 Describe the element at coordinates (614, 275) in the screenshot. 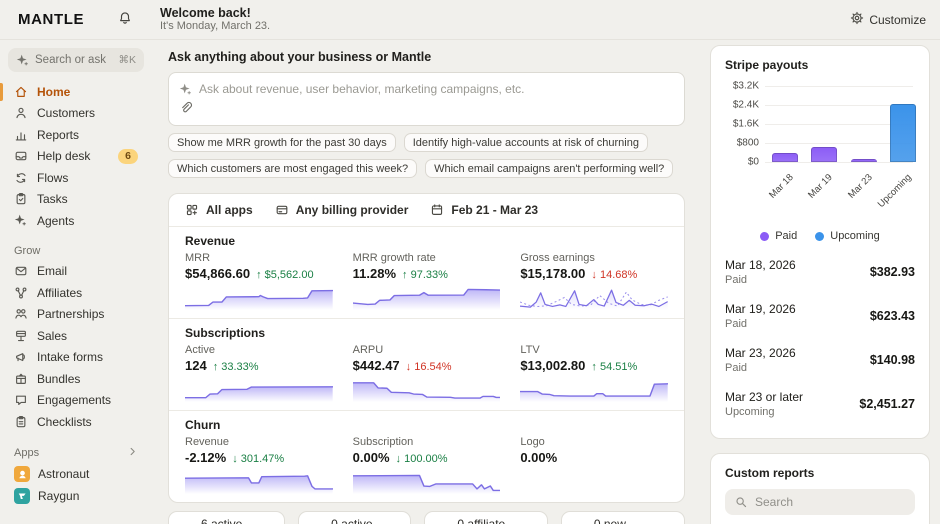

I see `metric-delta: ↓ 14.68%` at that location.